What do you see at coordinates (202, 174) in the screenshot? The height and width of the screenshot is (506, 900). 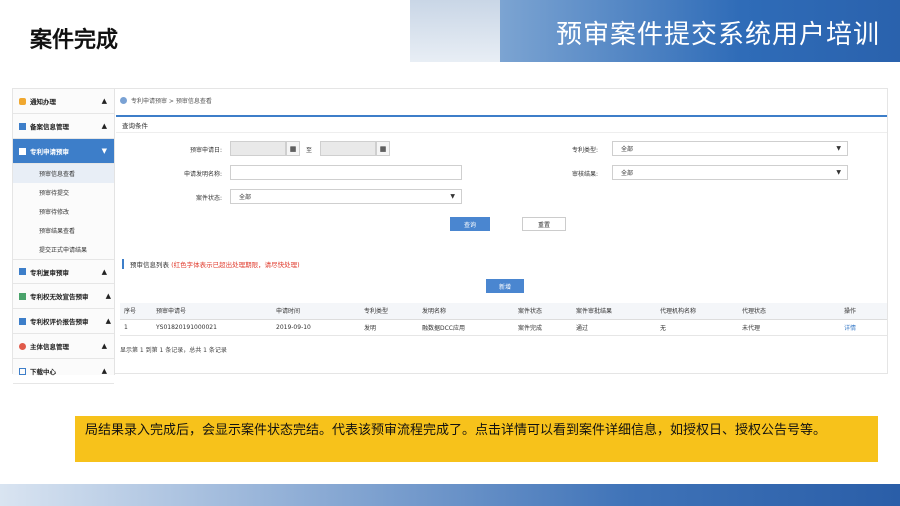 I see `name-label: 申请发明名称:` at bounding box center [202, 174].